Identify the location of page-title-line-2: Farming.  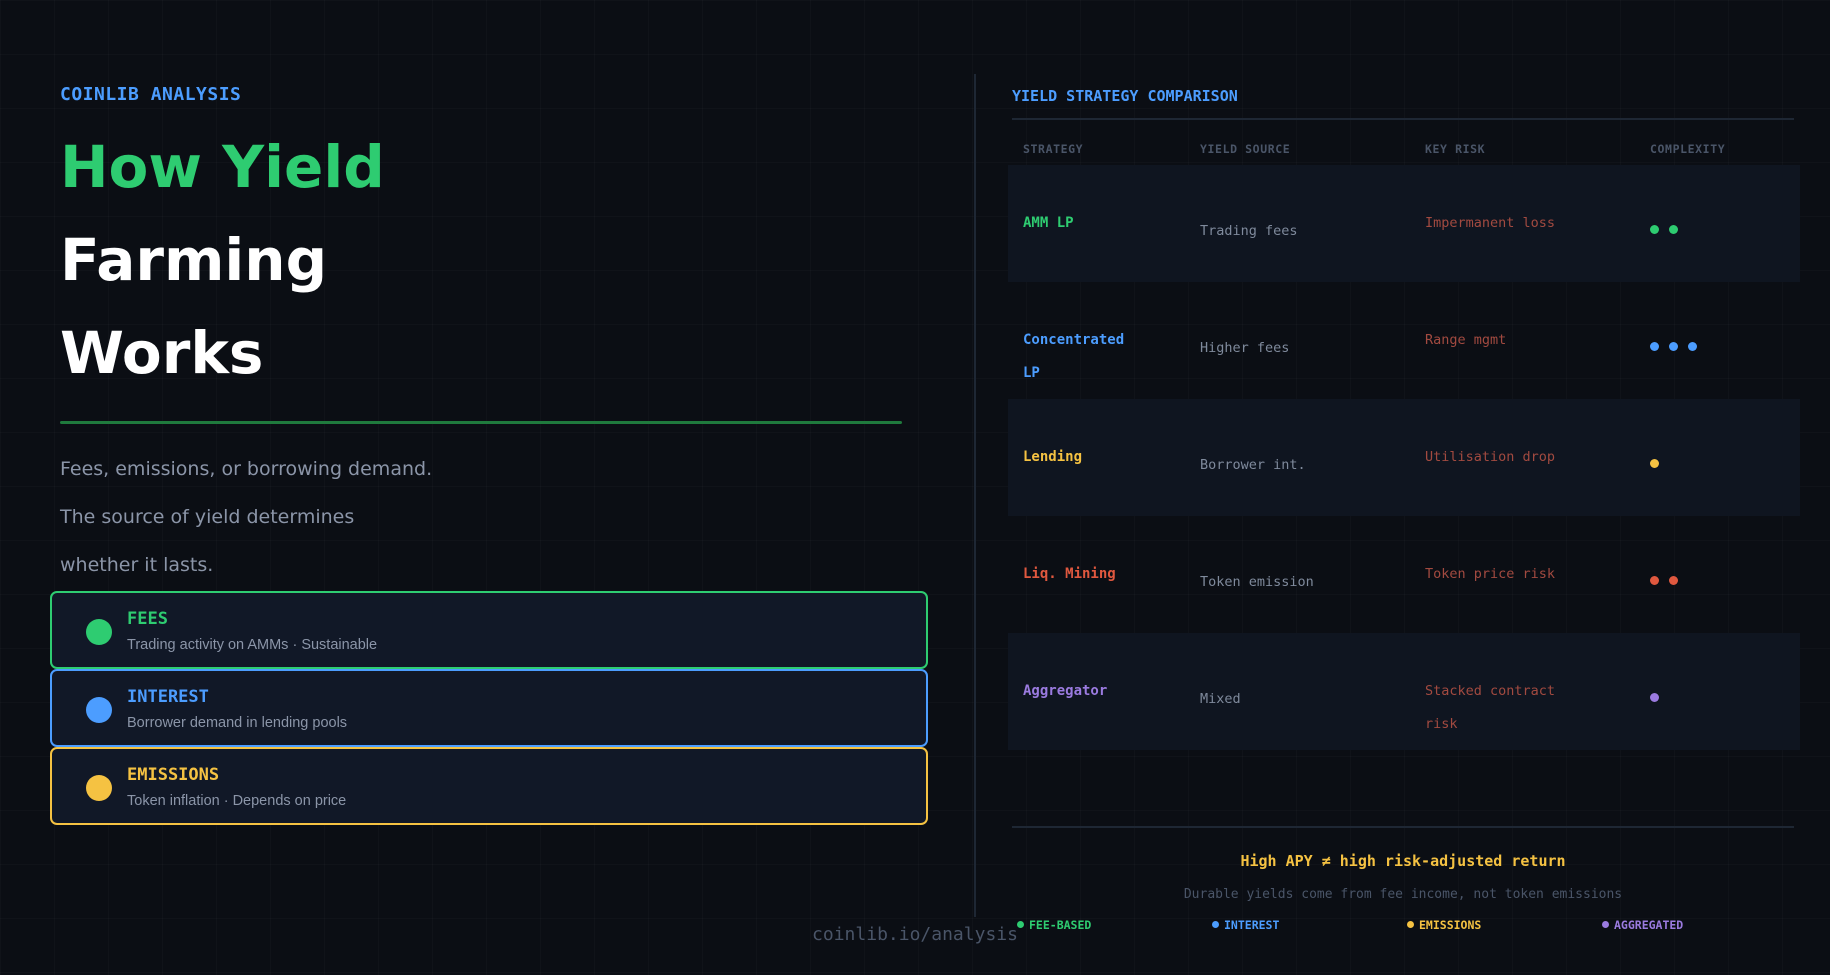
(194, 260).